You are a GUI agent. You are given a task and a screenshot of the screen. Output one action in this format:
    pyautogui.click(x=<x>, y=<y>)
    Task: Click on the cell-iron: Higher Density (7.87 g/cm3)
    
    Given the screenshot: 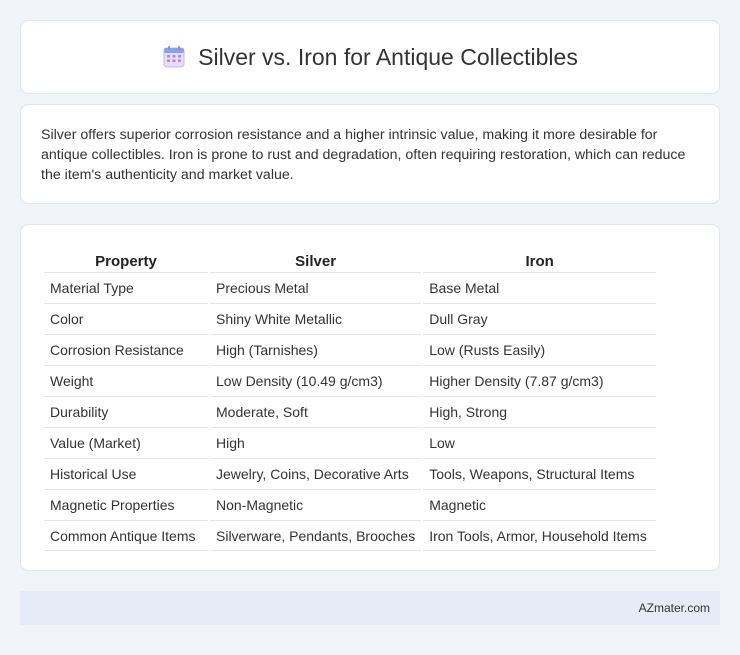 What is the action you would take?
    pyautogui.click(x=539, y=380)
    